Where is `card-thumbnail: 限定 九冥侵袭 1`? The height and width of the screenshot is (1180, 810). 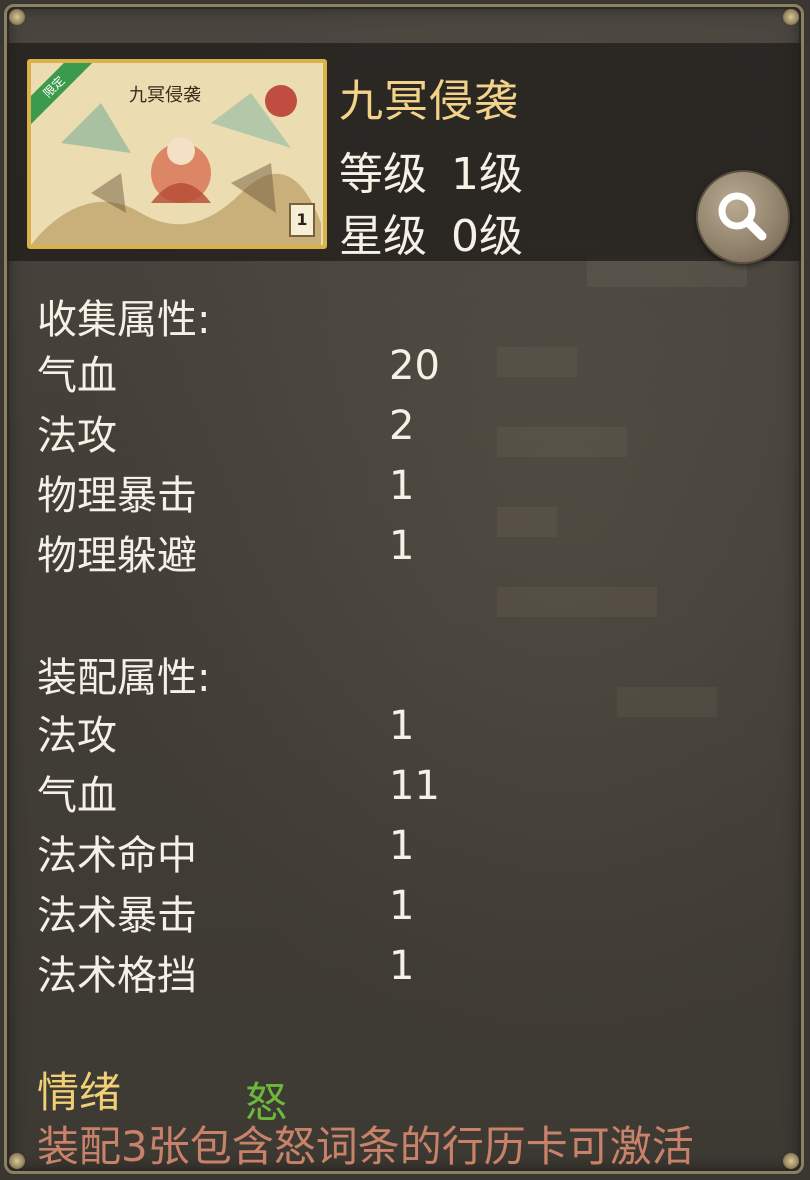
card-thumbnail: 限定 九冥侵袭 1 is located at coordinates (177, 154).